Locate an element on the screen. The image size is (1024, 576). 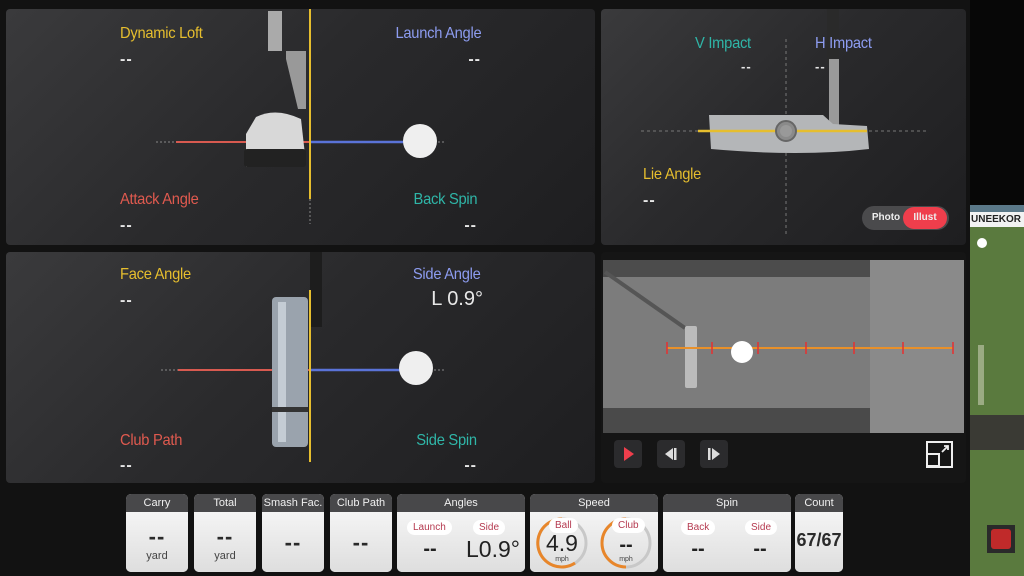
record-button is located at coordinates (1001, 539).